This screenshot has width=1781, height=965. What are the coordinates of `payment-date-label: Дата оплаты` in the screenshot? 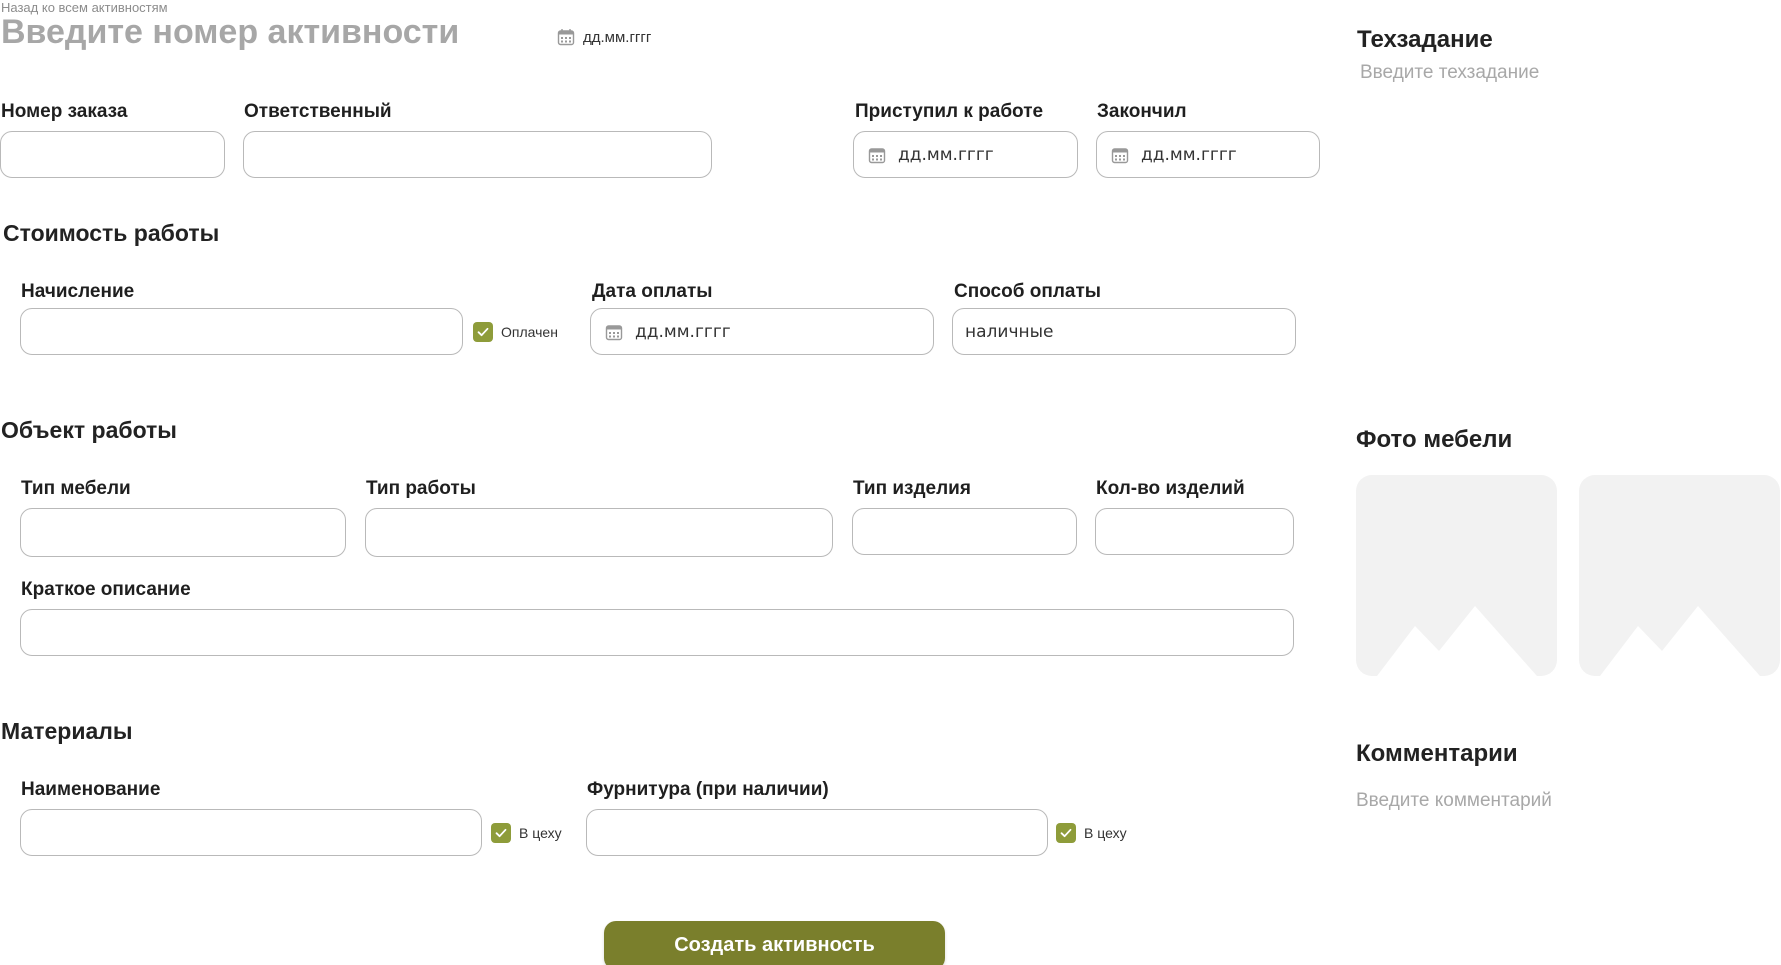 It's located at (652, 291).